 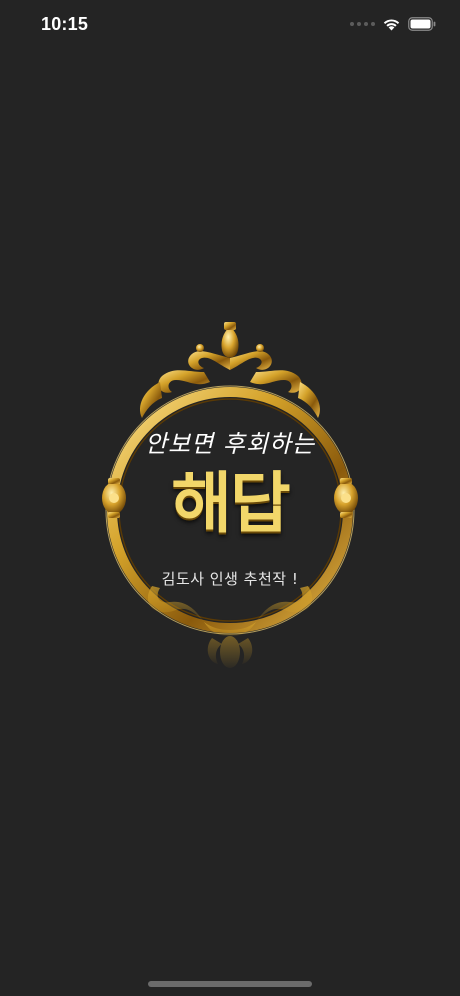 I want to click on app-name-title: 해답, so click(x=230, y=503).